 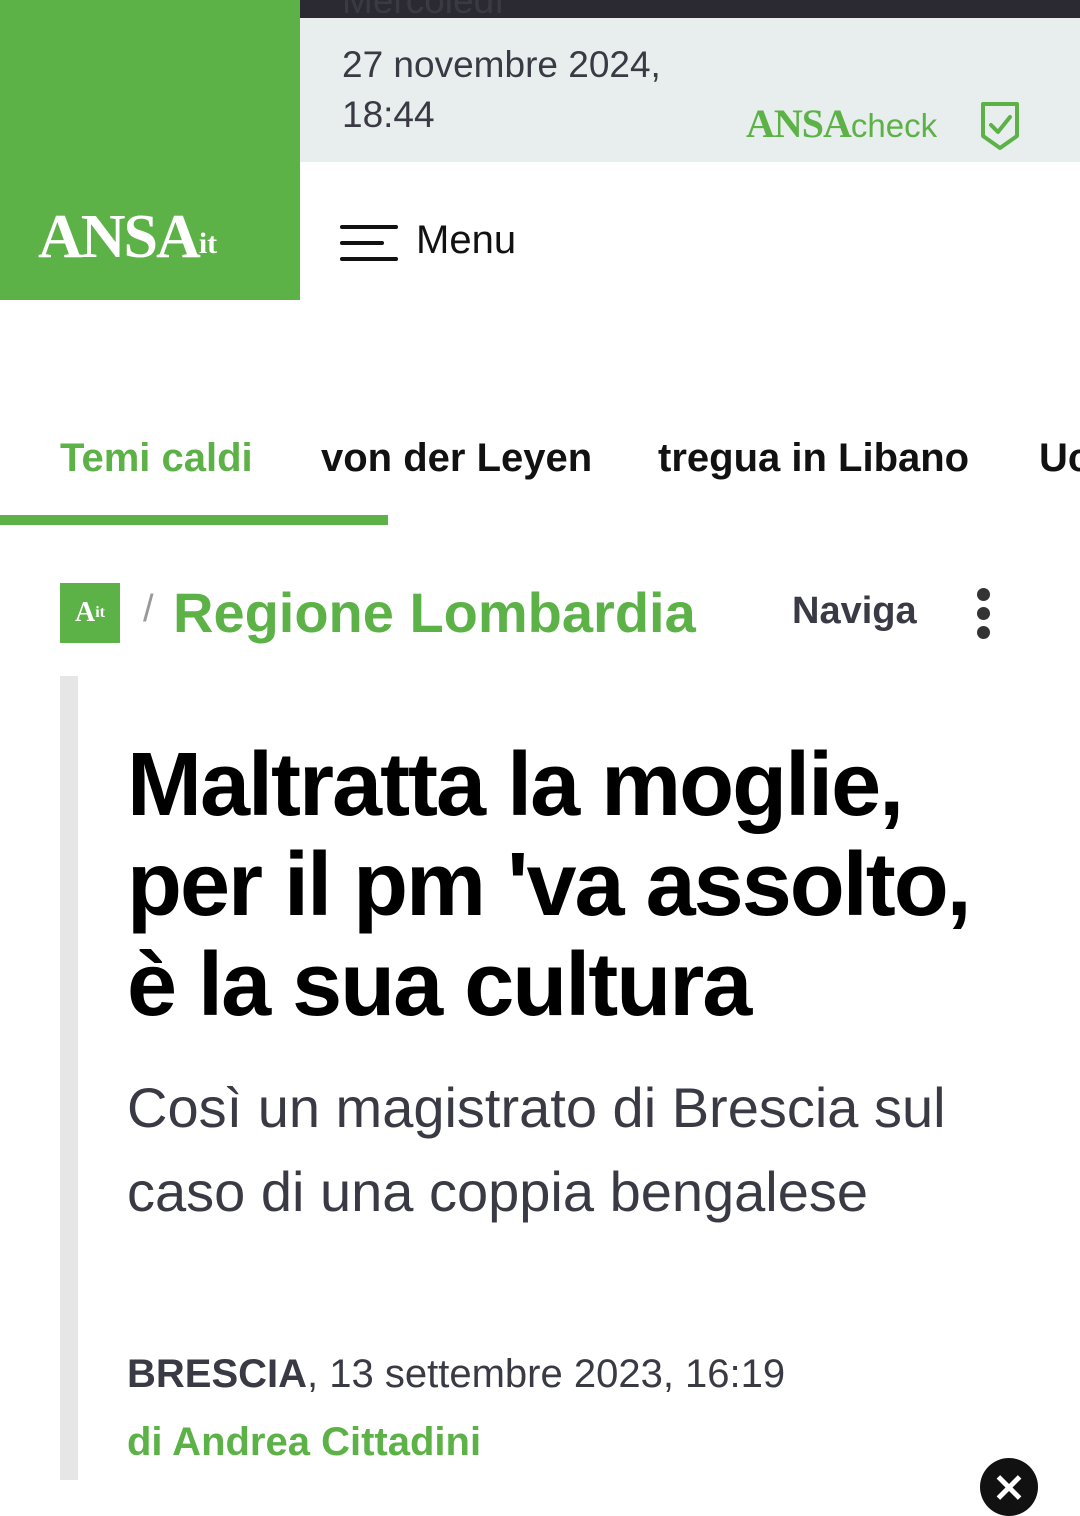 What do you see at coordinates (854, 611) in the screenshot?
I see `naviga-button: Naviga` at bounding box center [854, 611].